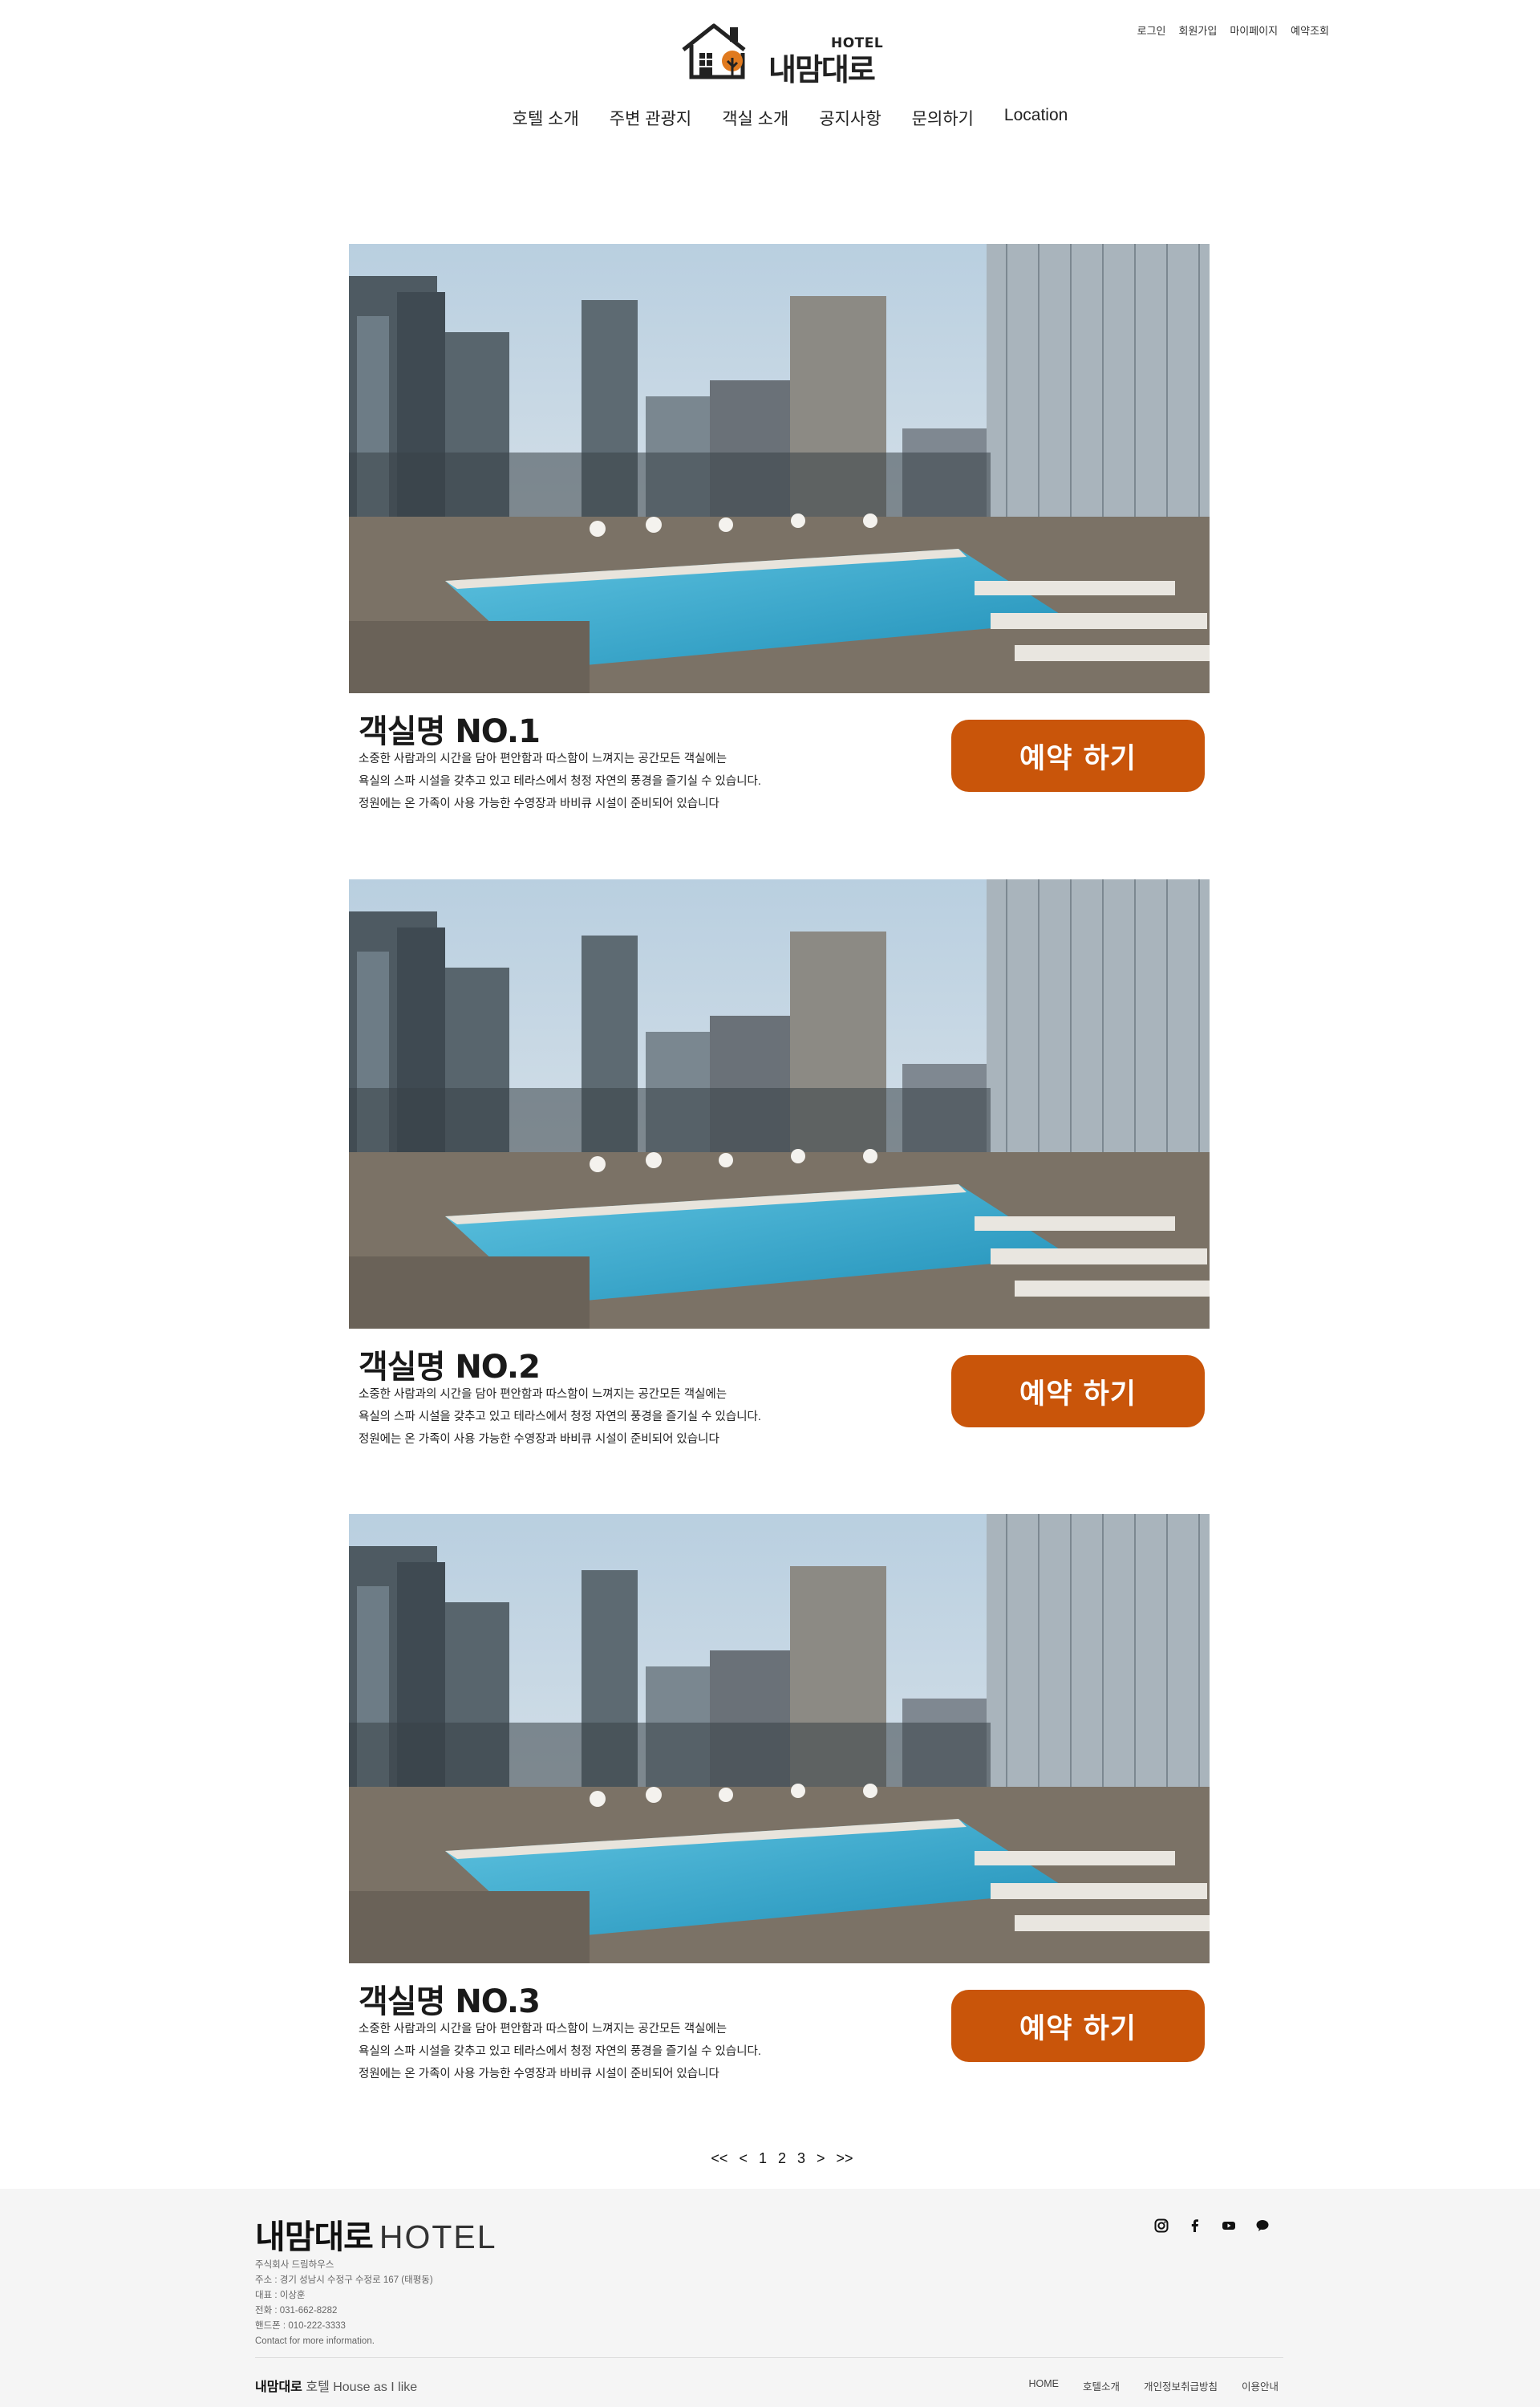 The width and height of the screenshot is (1540, 2407). Describe the element at coordinates (300, 2326) in the screenshot. I see `company-info-line: 핸드폰 : 010-222-3333` at that location.